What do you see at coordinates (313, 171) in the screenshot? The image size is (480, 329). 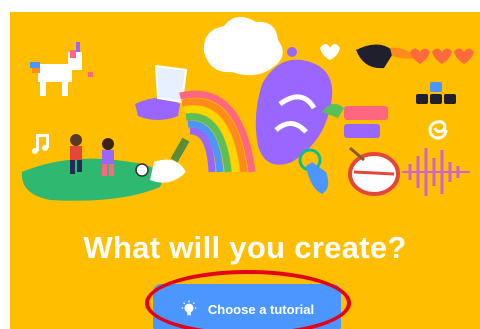 I see `tap-hand-icon` at bounding box center [313, 171].